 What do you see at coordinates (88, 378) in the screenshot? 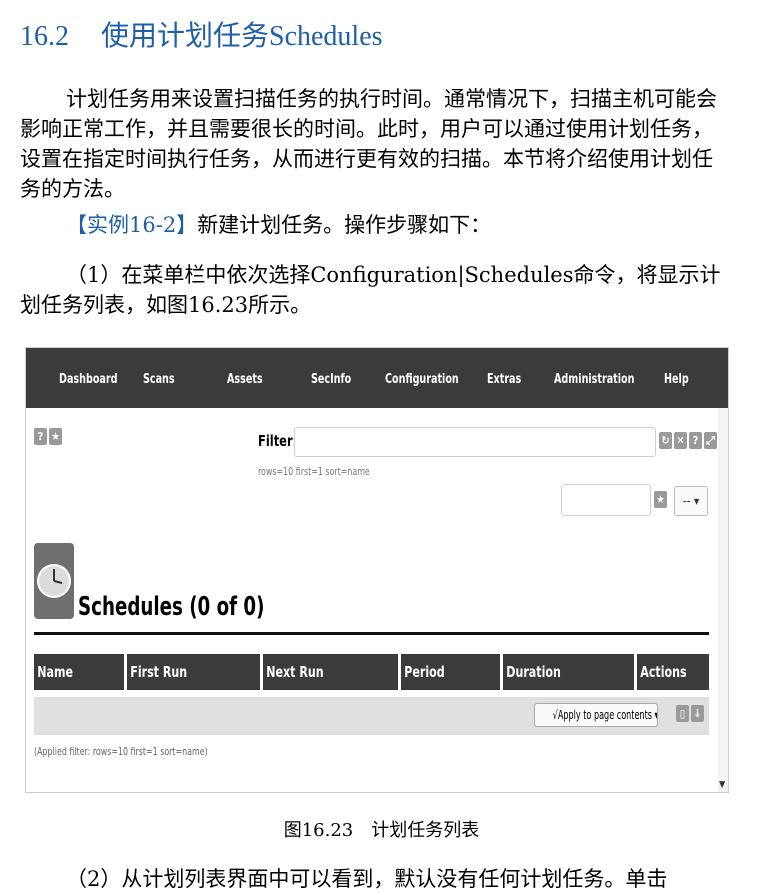
I see `nav-dashboard: Dashboard` at bounding box center [88, 378].